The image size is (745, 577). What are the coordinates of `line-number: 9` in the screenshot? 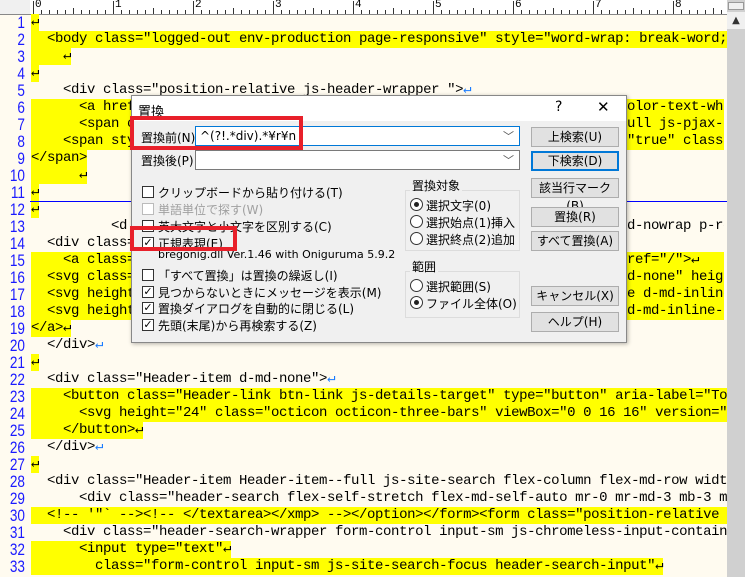 It's located at (21, 158).